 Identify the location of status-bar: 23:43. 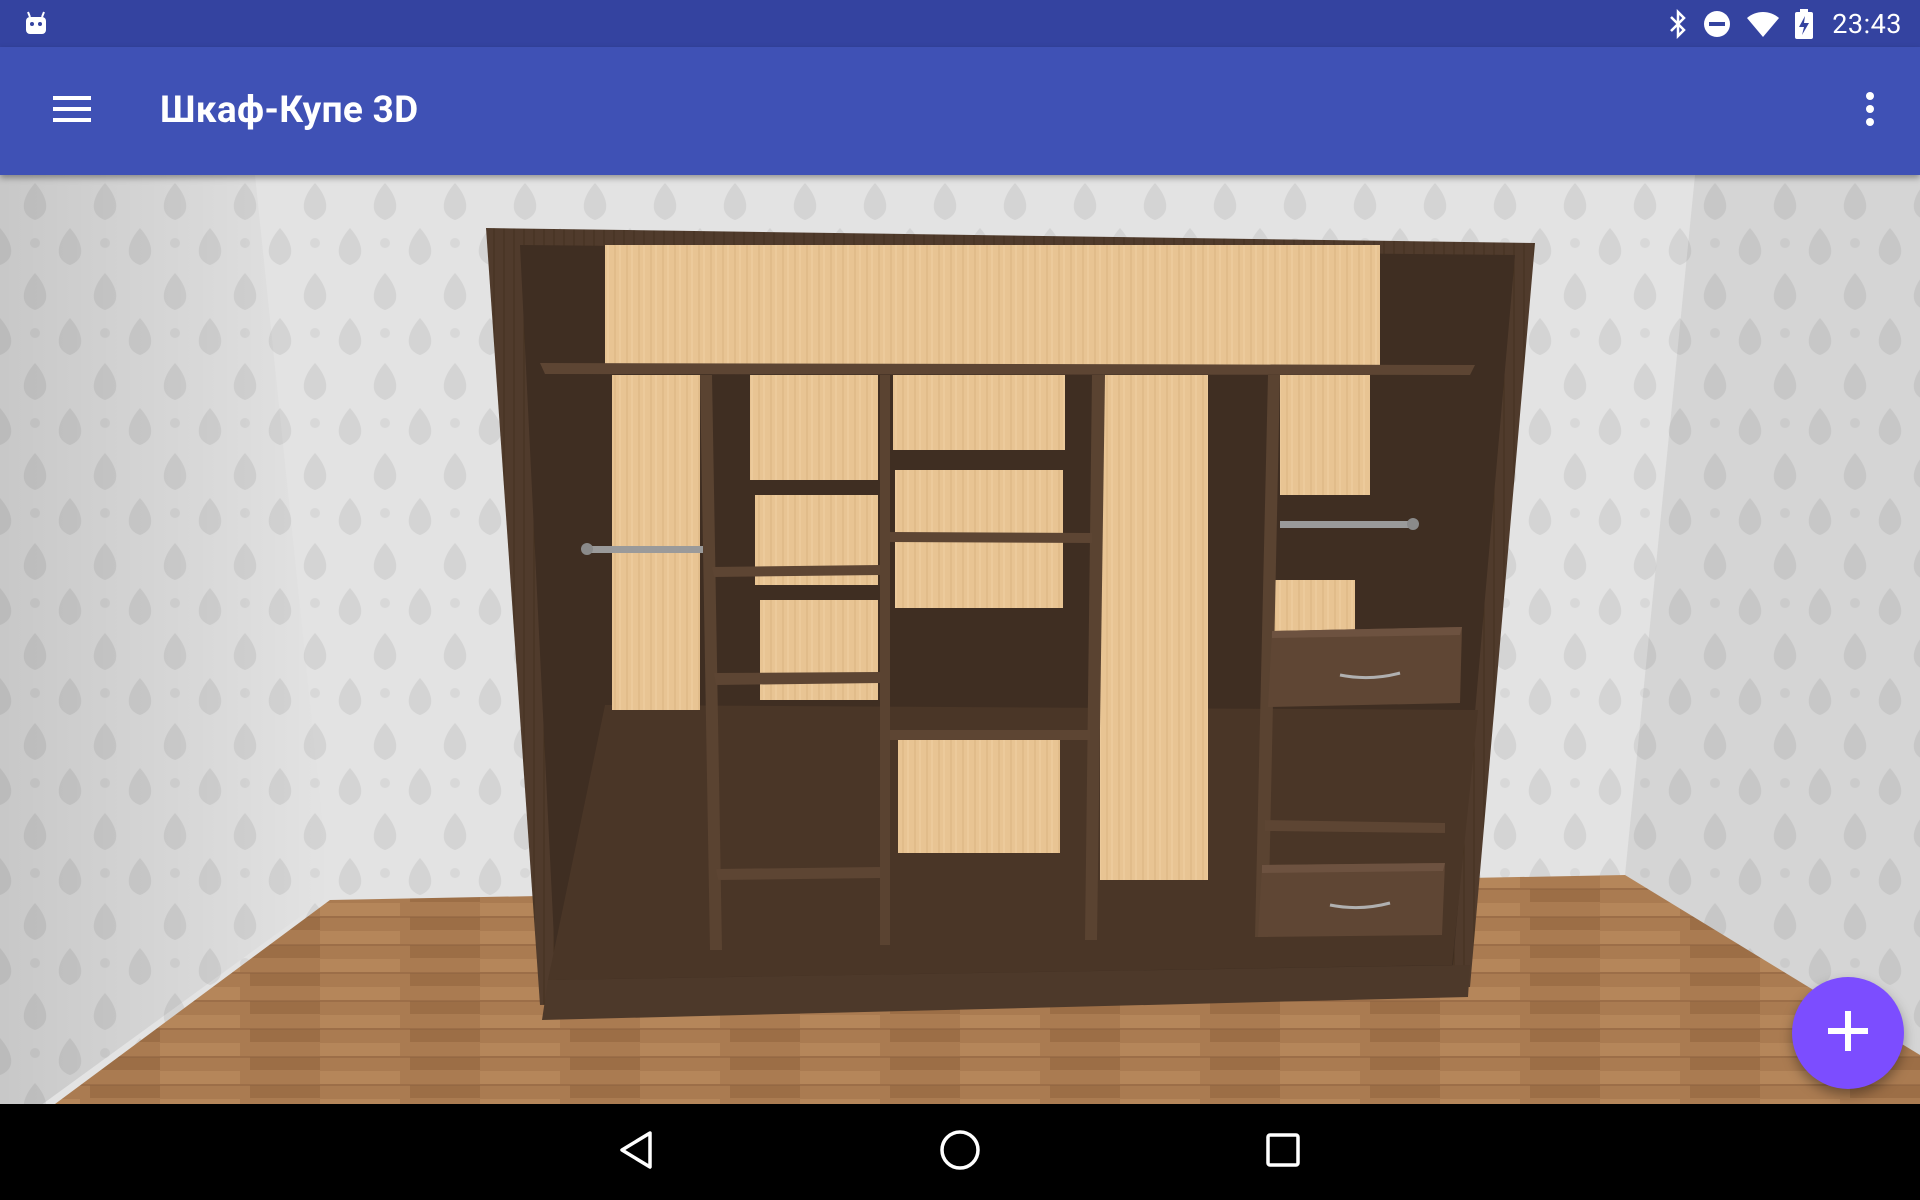
(960, 23).